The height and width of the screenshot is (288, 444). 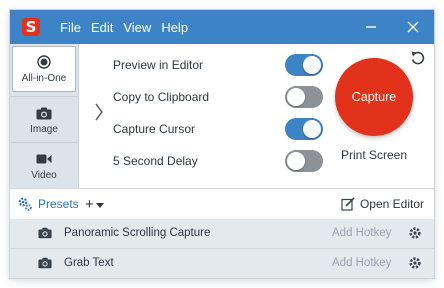 What do you see at coordinates (25, 204) in the screenshot?
I see `presets-gear-icon` at bounding box center [25, 204].